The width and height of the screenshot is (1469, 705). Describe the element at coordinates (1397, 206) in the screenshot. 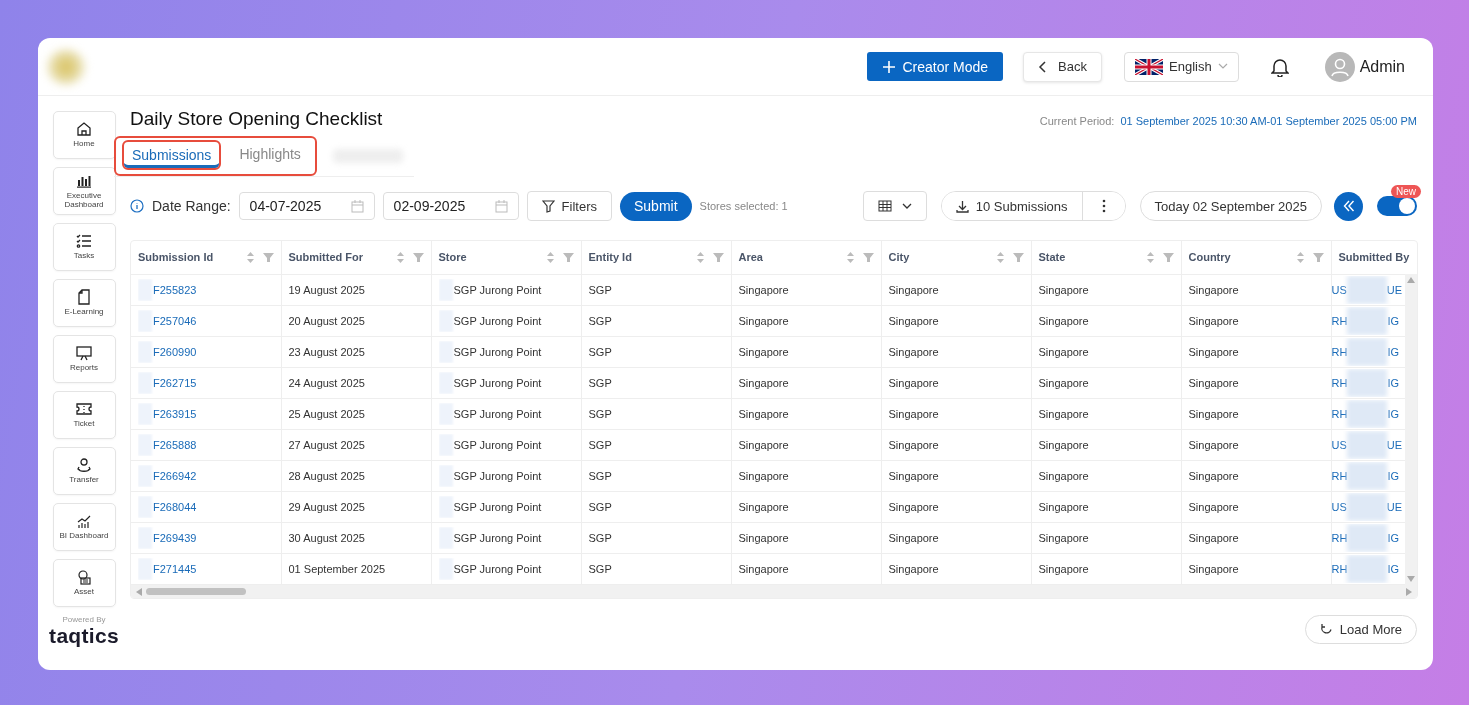

I see `toggle-switch` at that location.